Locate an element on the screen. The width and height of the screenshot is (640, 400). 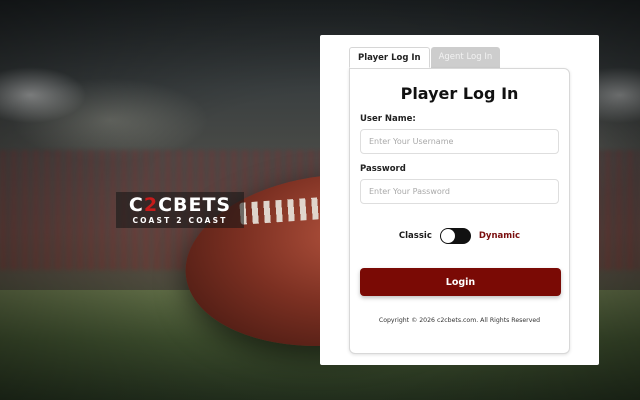
mode-toggle-row: Classic Dynamic is located at coordinates (459, 236).